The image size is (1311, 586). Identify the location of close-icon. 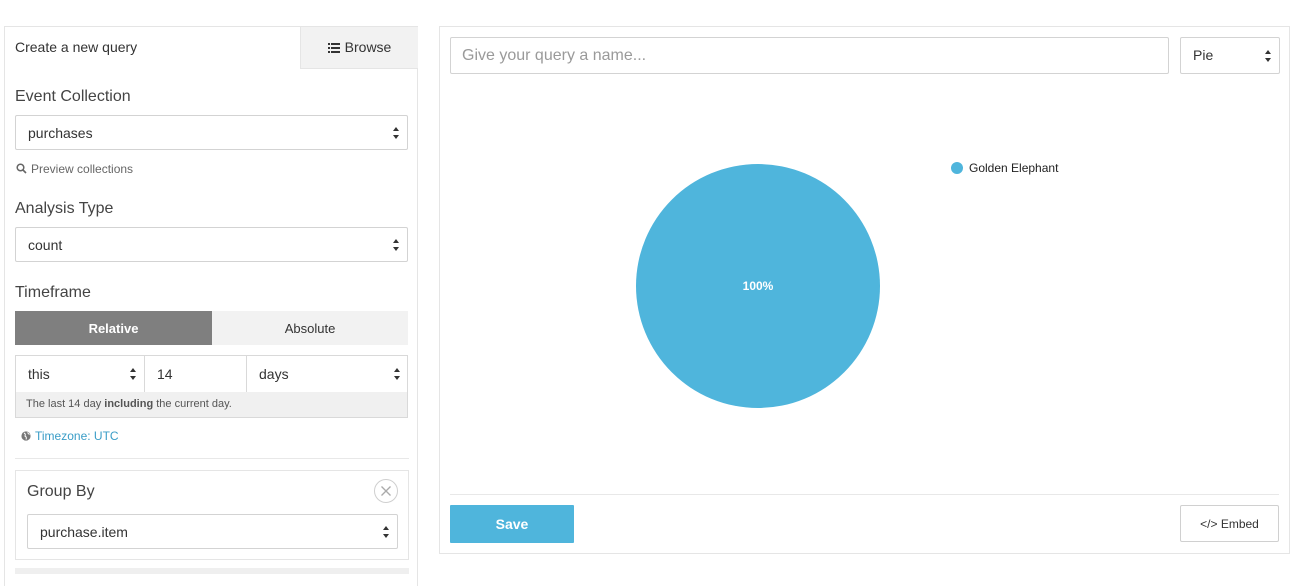
(386, 491).